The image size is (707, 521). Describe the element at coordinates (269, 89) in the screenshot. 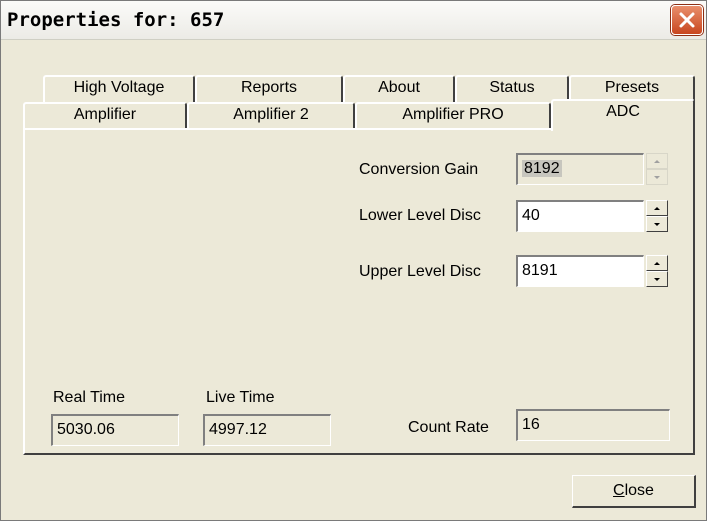

I see `tab-reports: Reports` at that location.